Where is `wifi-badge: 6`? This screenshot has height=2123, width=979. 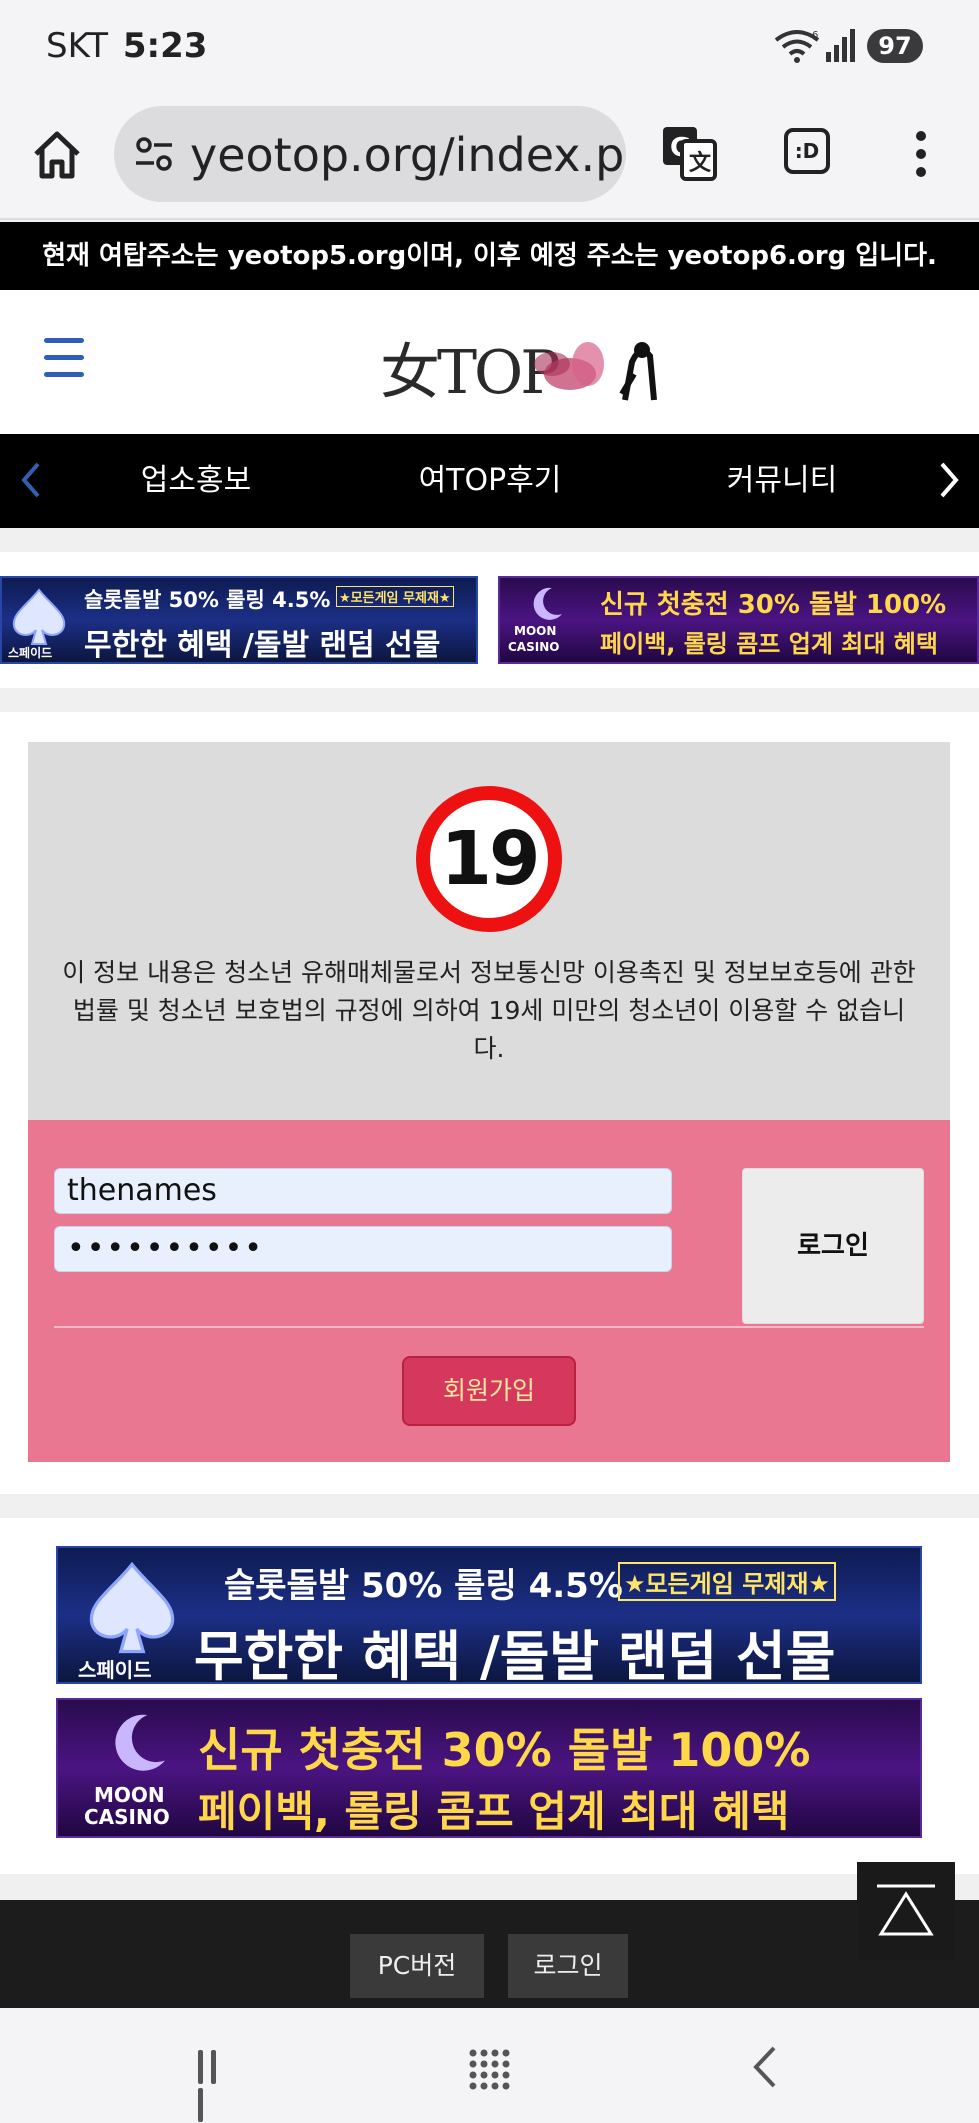 wifi-badge: 6 is located at coordinates (815, 35).